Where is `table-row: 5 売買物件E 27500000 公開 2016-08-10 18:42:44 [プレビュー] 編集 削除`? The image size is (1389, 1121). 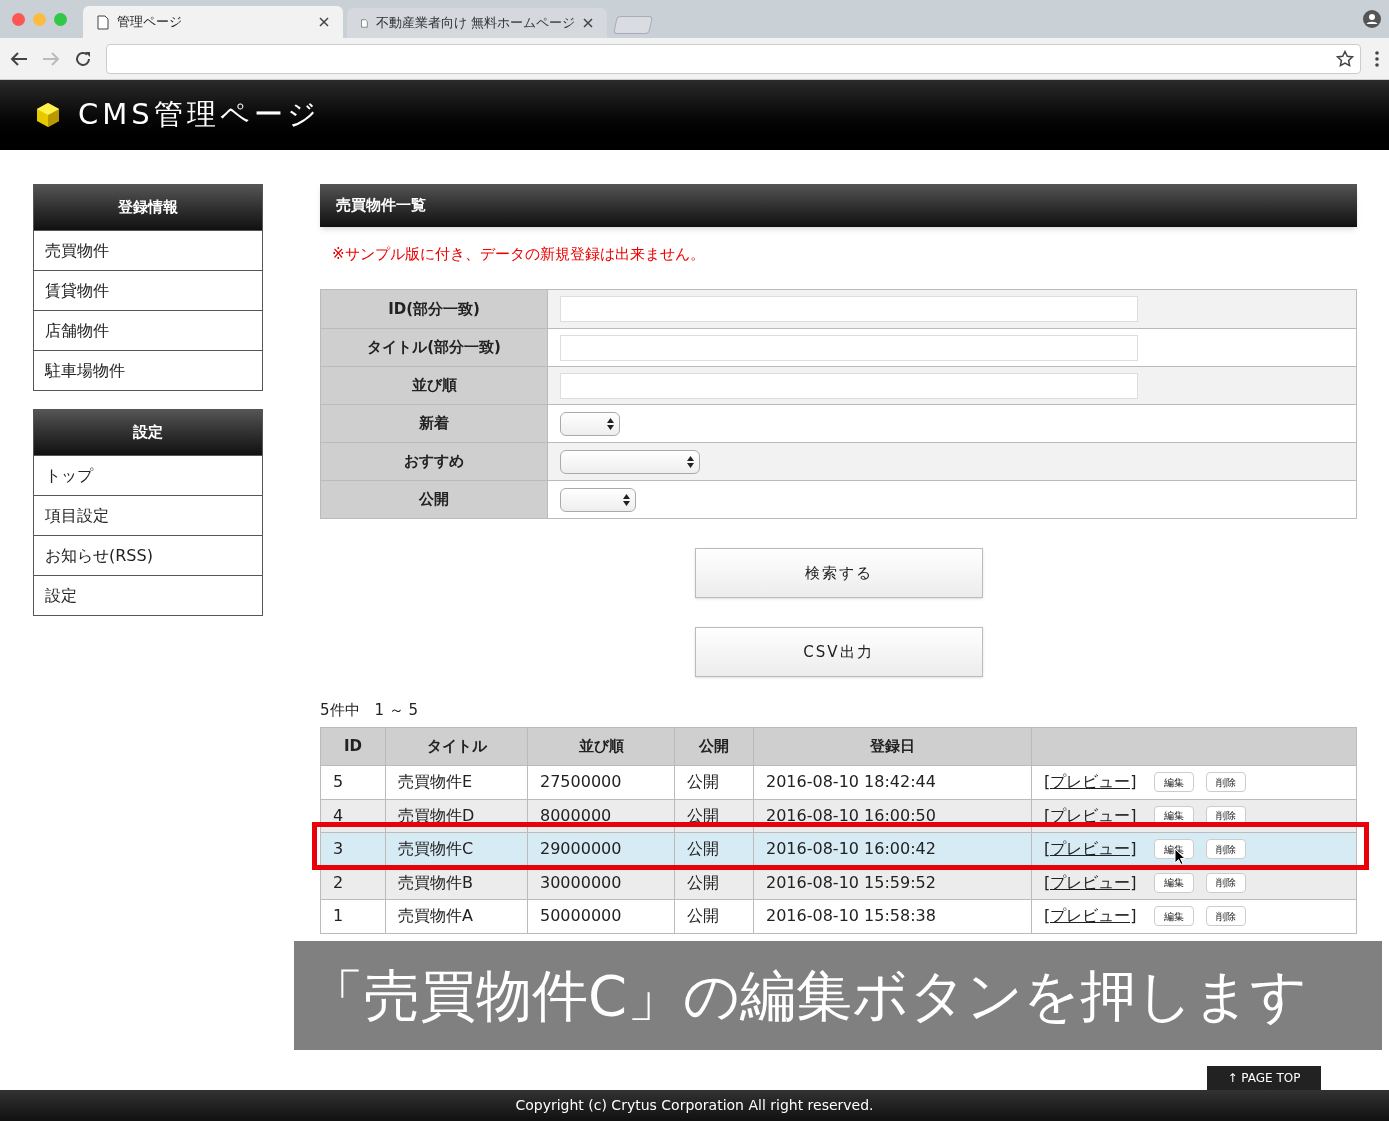 table-row: 5 売買物件E 27500000 公開 2016-08-10 18:42:44 [プレビュー] 編集 削除 is located at coordinates (838, 782).